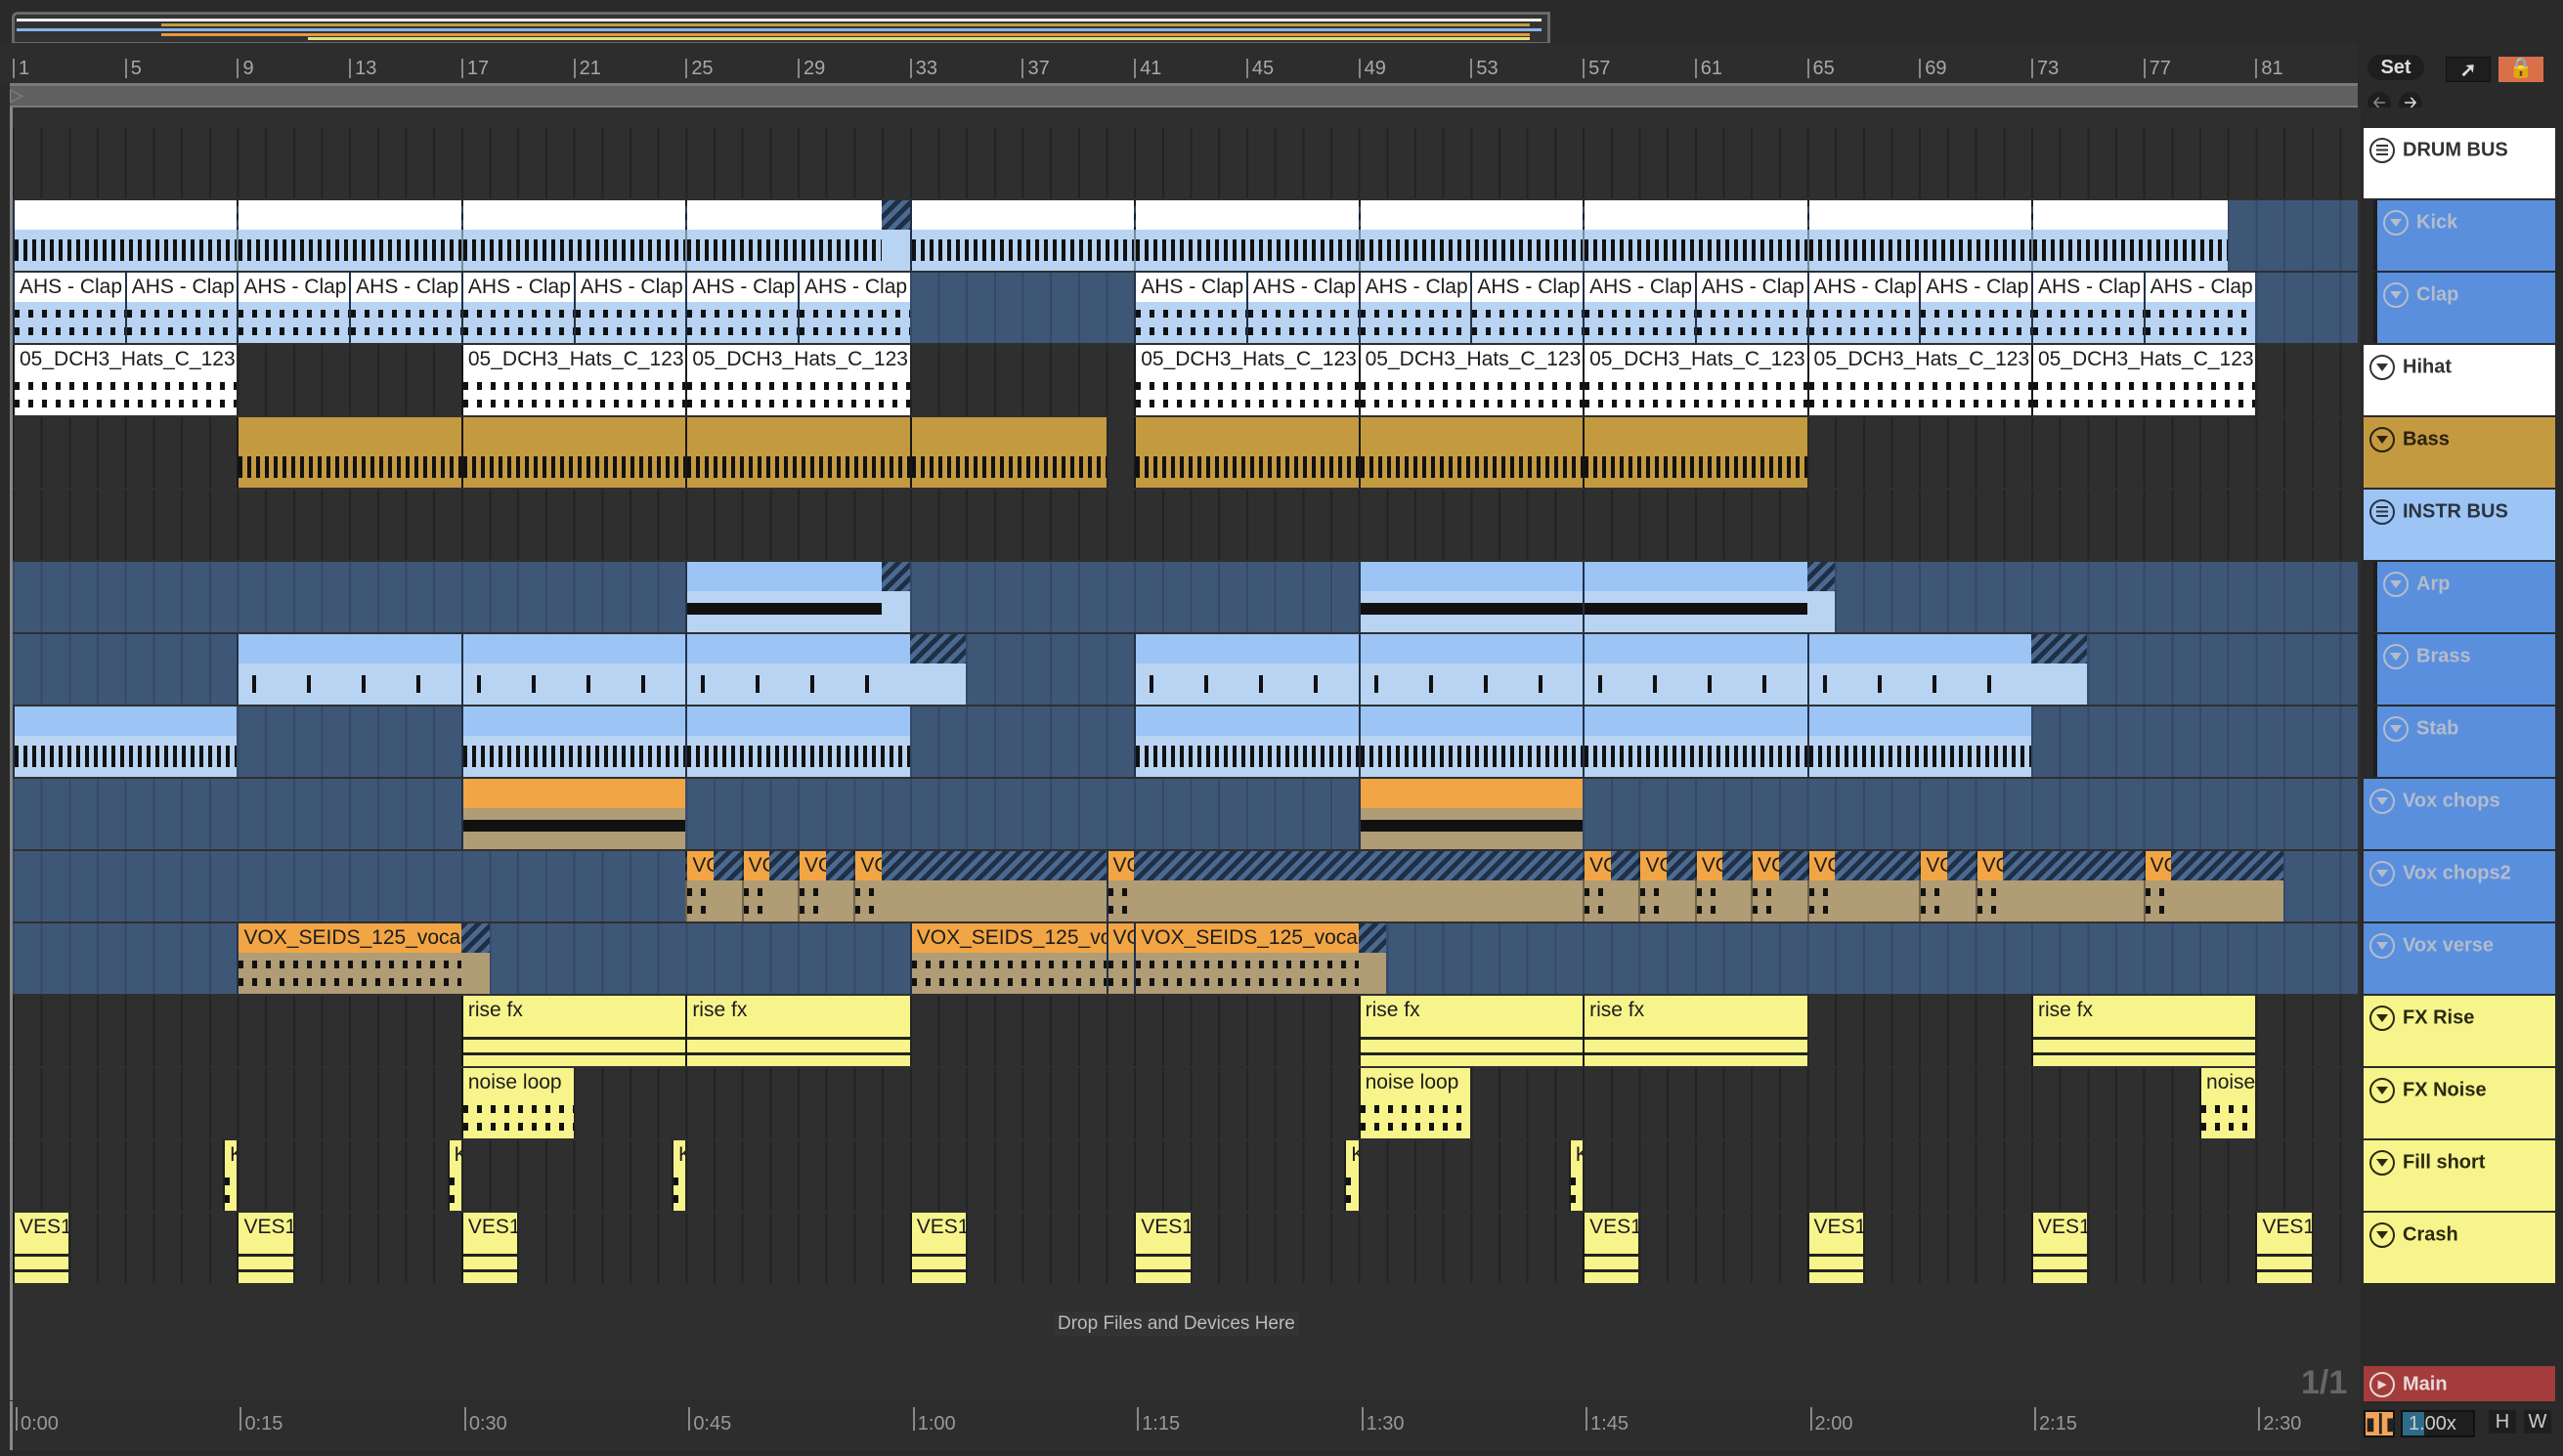  Describe the element at coordinates (2438, 1423) in the screenshot. I see `zoom-field: 1.00x` at that location.